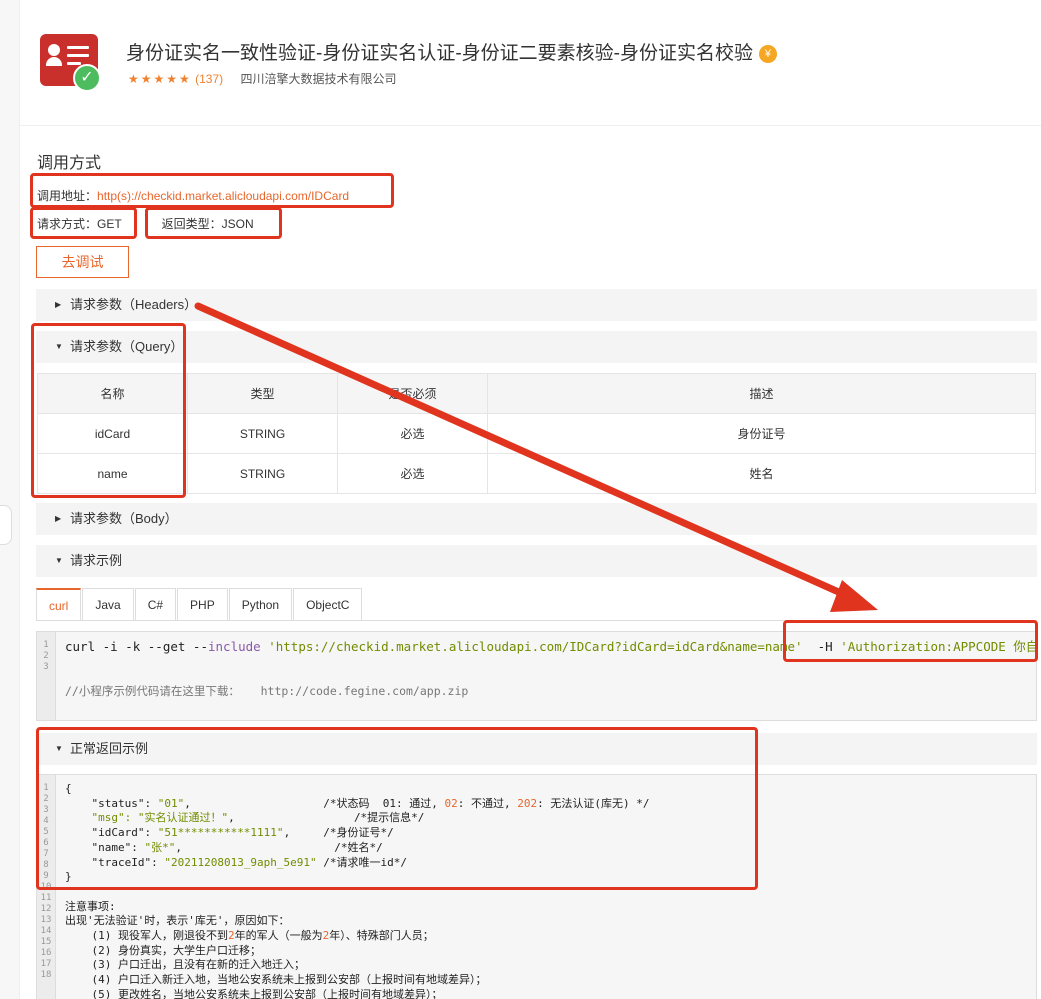 Image resolution: width=1041 pixels, height=999 pixels. What do you see at coordinates (536, 305) in the screenshot?
I see `headers-params-toggle: ▶ 请求参数（Headers）` at bounding box center [536, 305].